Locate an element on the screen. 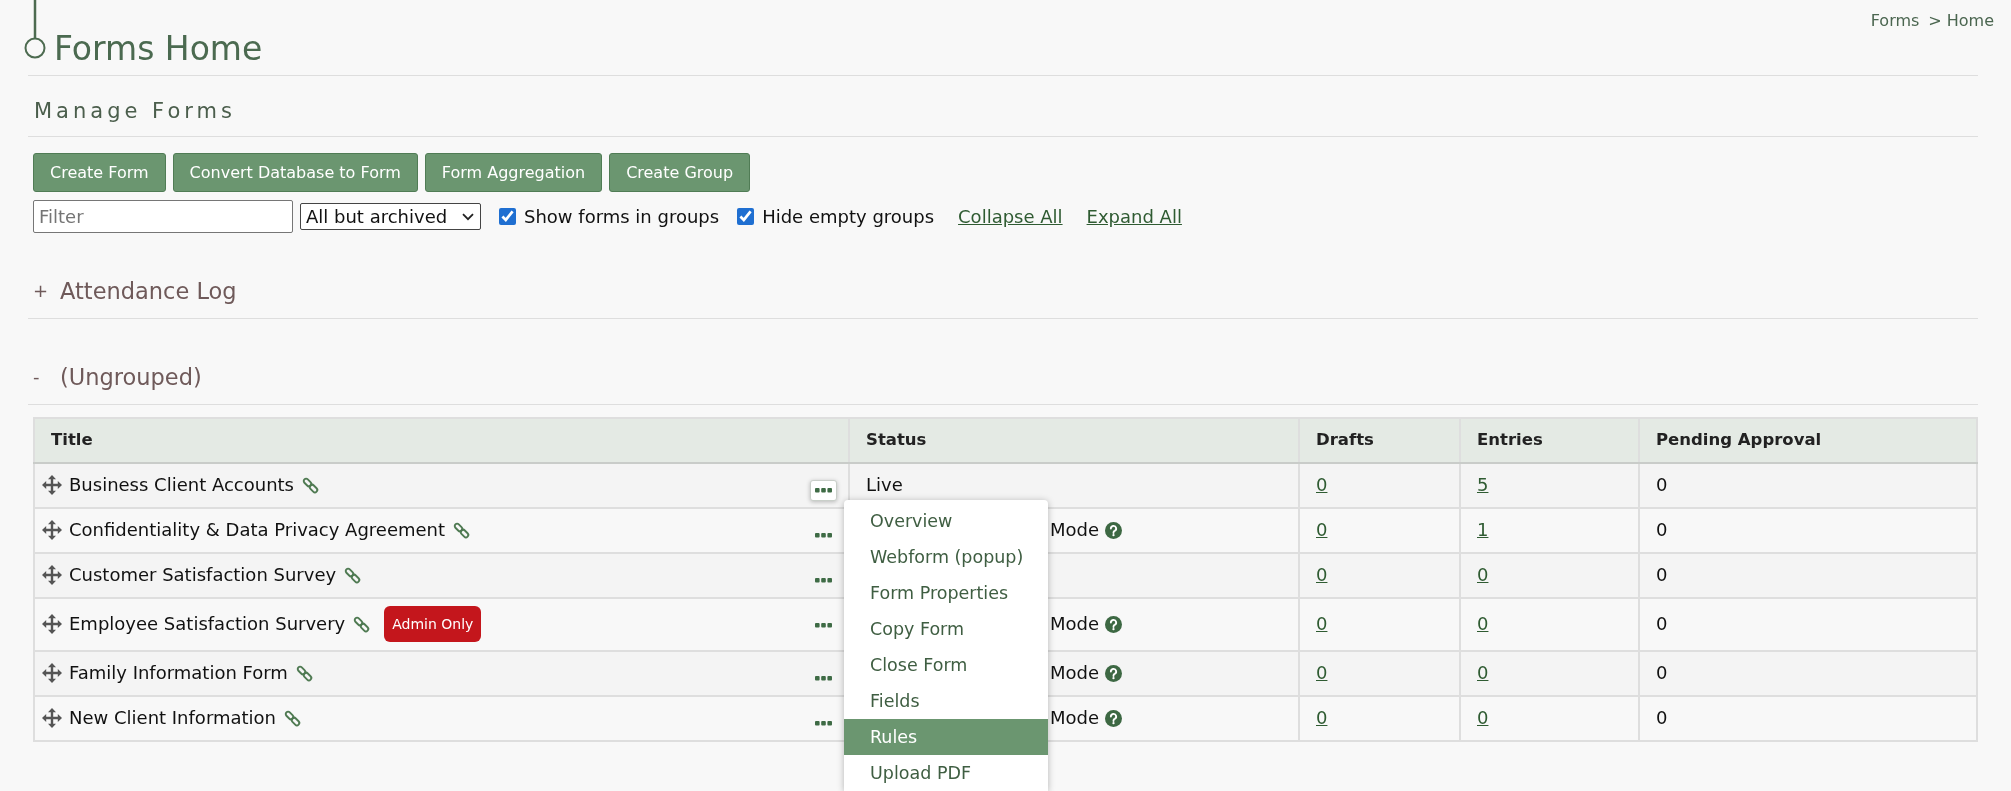 The width and height of the screenshot is (2011, 791). circle-marker-icon is located at coordinates (35, 29).